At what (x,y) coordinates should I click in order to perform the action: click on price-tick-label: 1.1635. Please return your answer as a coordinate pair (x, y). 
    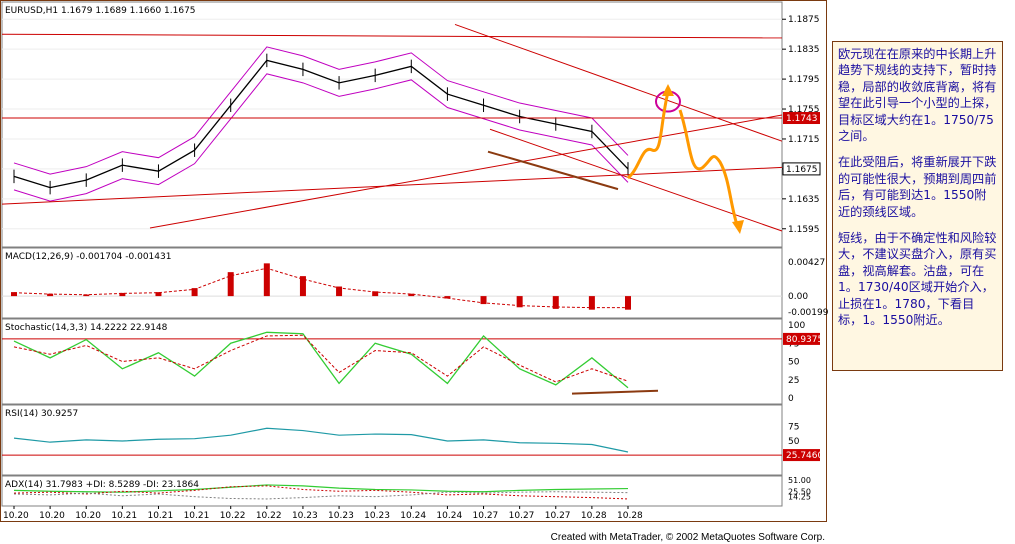
    Looking at the image, I should click on (804, 200).